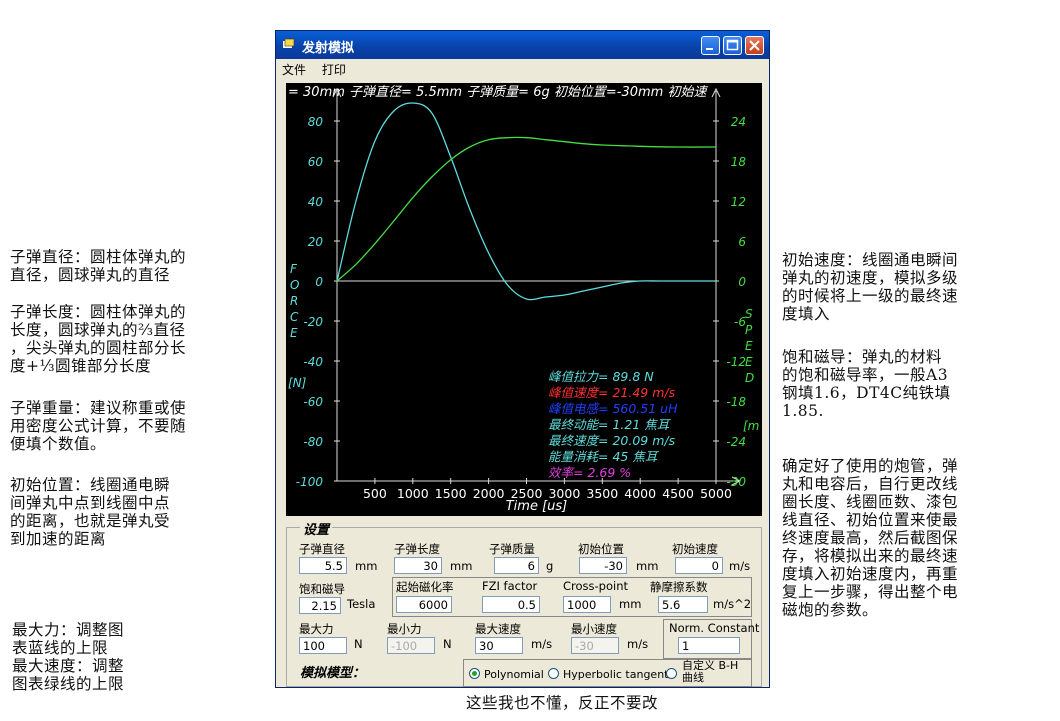 The height and width of the screenshot is (721, 1060). I want to click on norm-constant-input: 1, so click(709, 645).